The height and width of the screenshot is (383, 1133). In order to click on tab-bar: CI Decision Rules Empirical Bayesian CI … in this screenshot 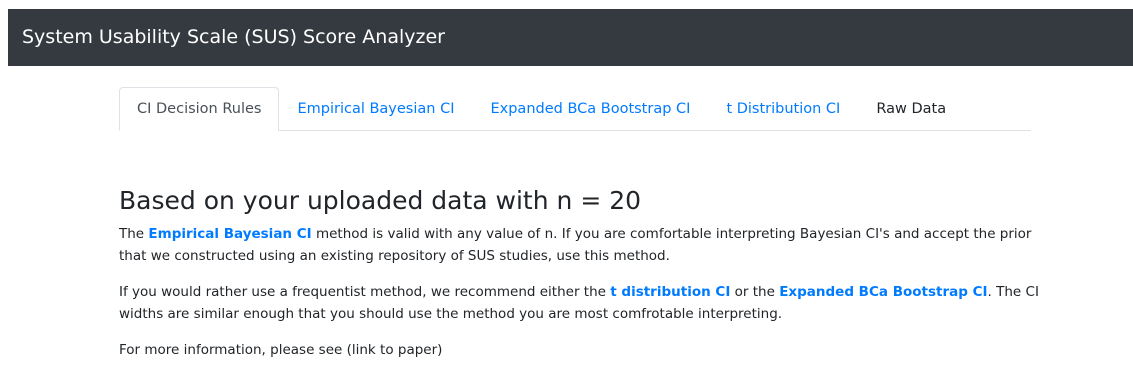, I will do `click(575, 109)`.